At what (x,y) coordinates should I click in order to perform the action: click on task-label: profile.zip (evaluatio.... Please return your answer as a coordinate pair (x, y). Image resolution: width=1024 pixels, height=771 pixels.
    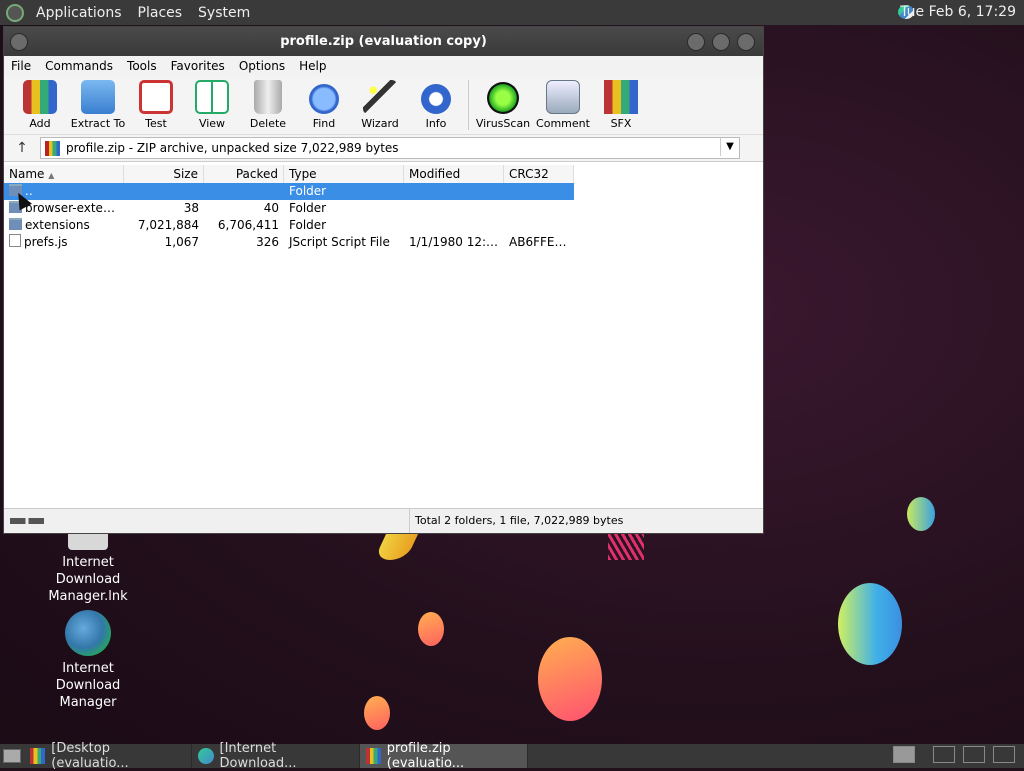
    Looking at the image, I should click on (425, 756).